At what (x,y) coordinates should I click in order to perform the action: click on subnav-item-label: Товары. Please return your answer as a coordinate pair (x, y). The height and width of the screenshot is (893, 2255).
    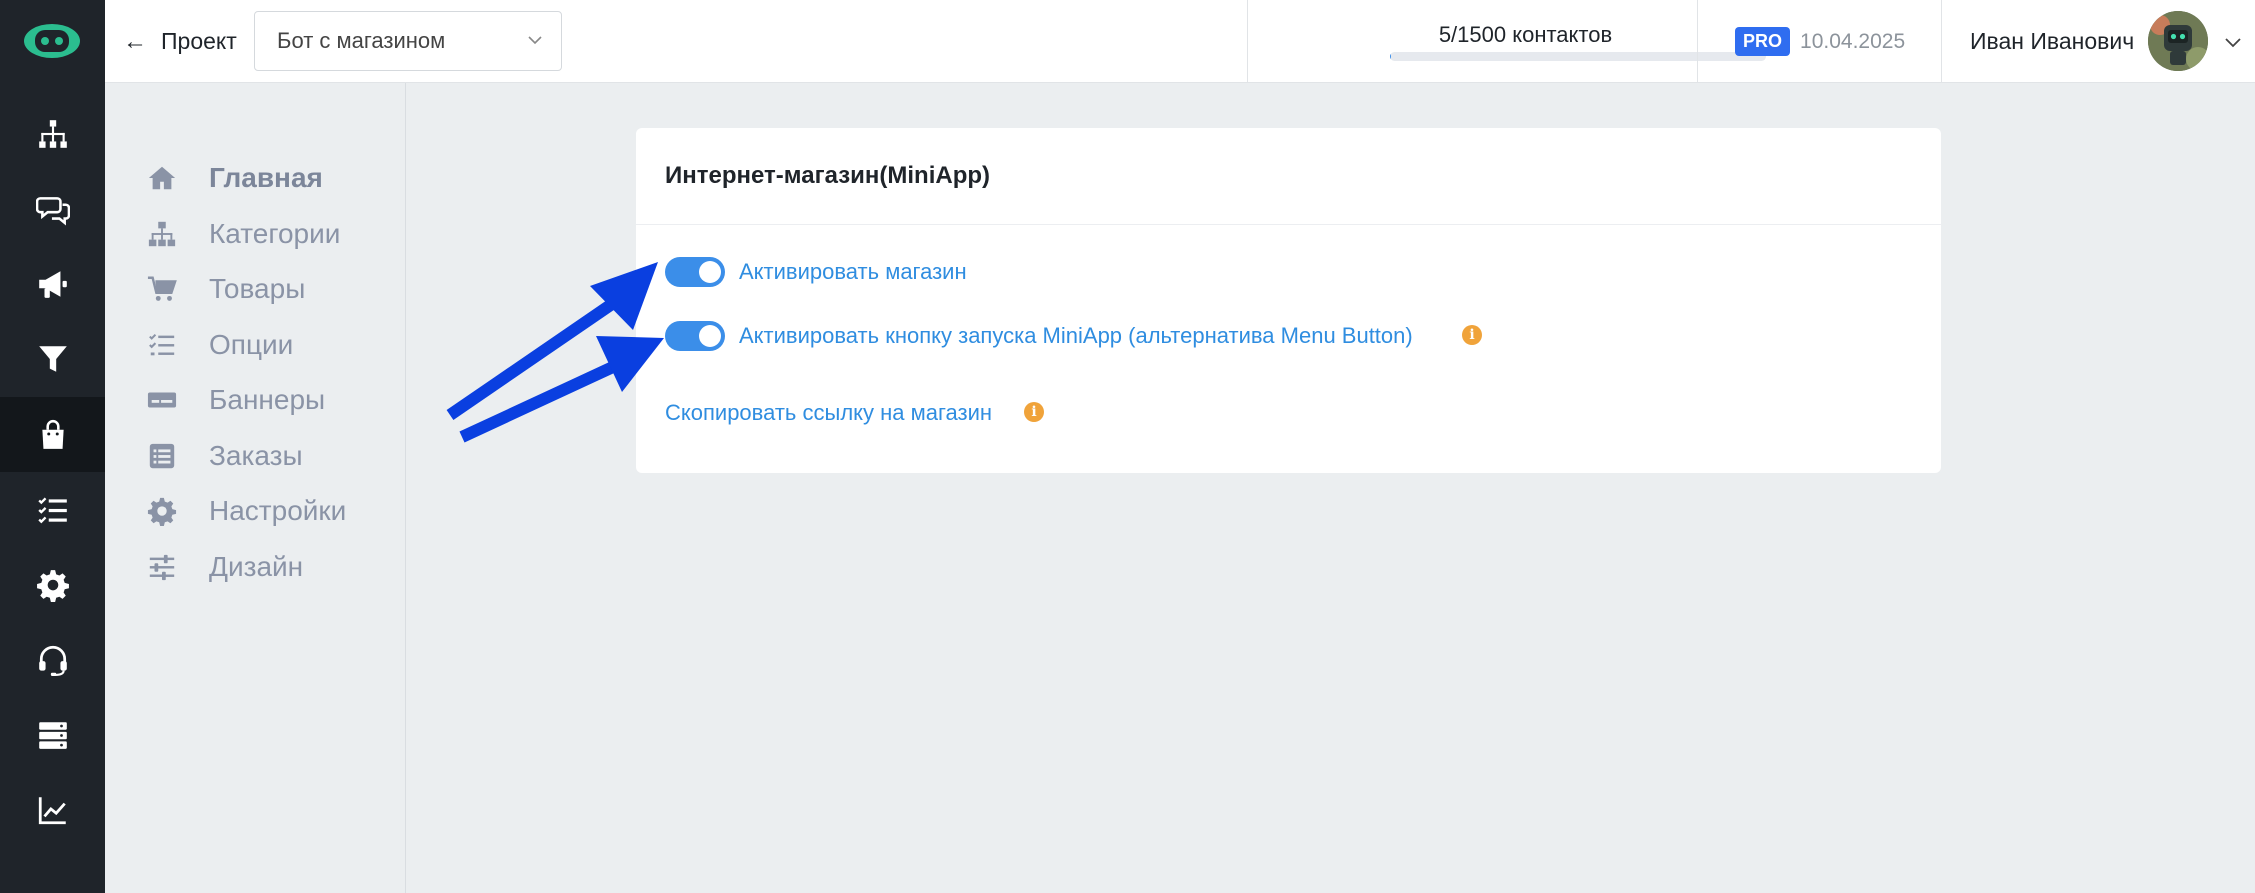
    Looking at the image, I should click on (257, 288).